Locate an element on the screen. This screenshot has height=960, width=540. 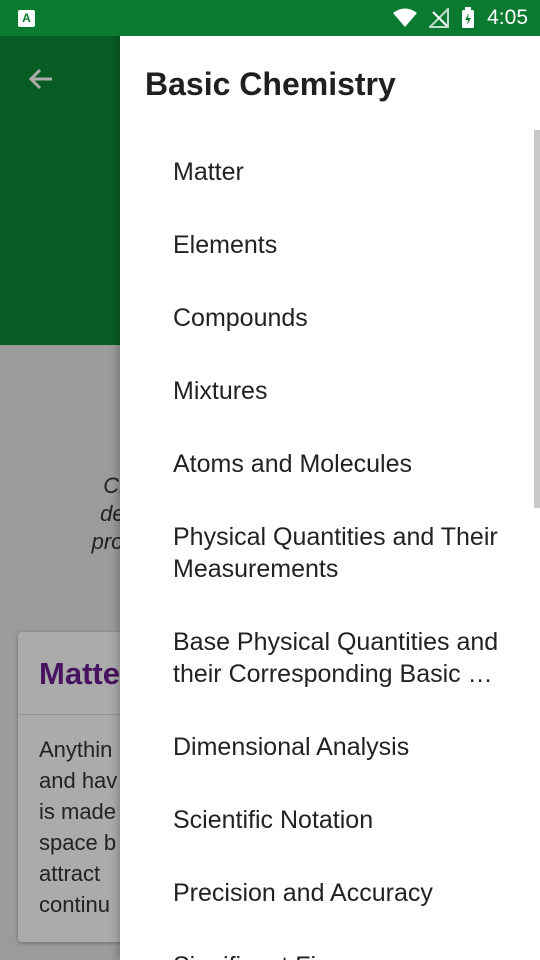
drawer-item: Dimensional Analysis is located at coordinates (330, 746).